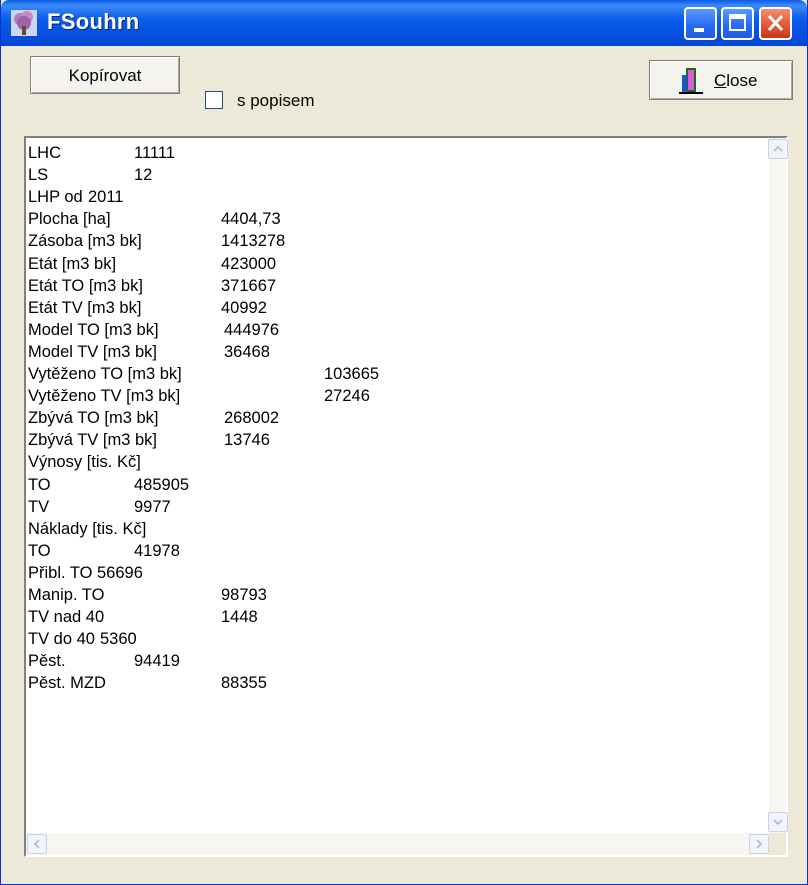 The width and height of the screenshot is (808, 885). Describe the element at coordinates (60, 572) in the screenshot. I see `summary-label: Přibl. TO` at that location.